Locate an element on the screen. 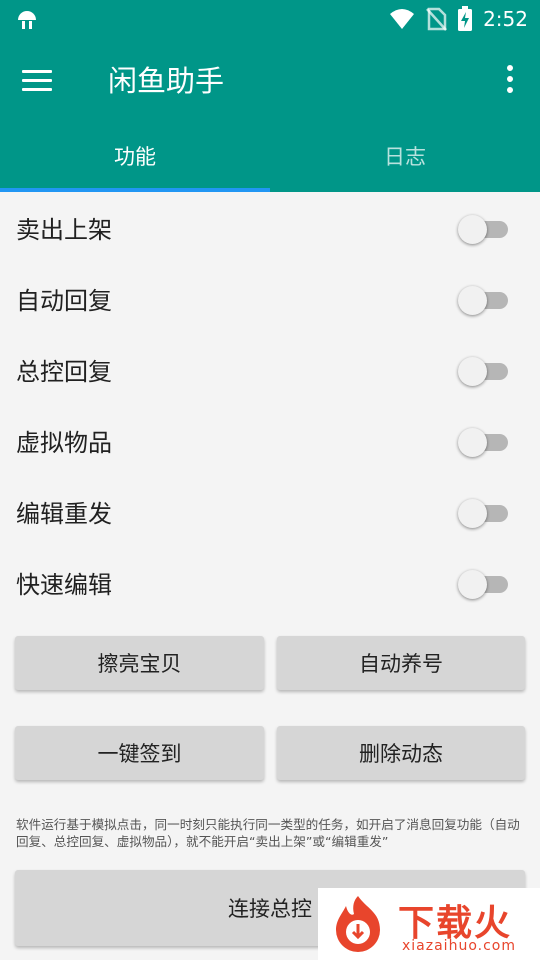 The height and width of the screenshot is (960, 540). more-vert-icon is located at coordinates (510, 79).